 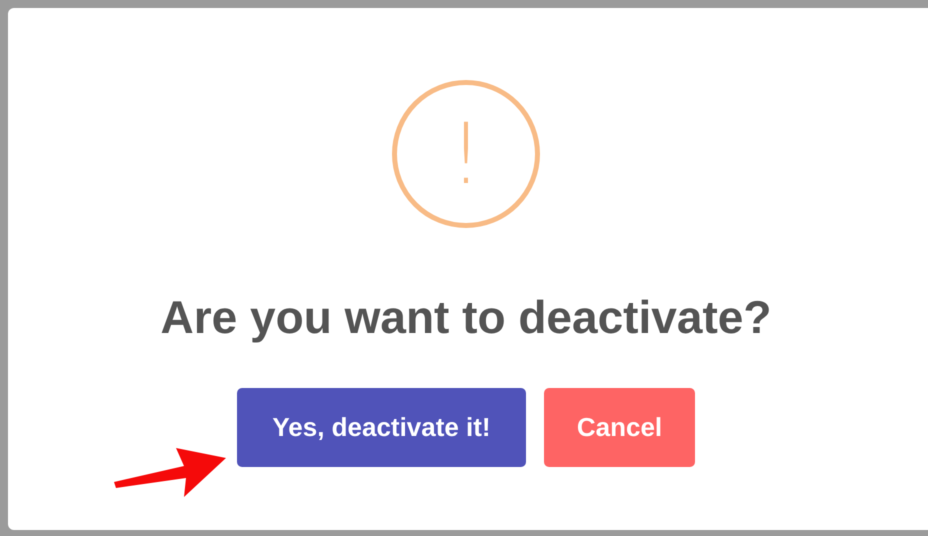 I want to click on warning-icon: !, so click(x=466, y=154).